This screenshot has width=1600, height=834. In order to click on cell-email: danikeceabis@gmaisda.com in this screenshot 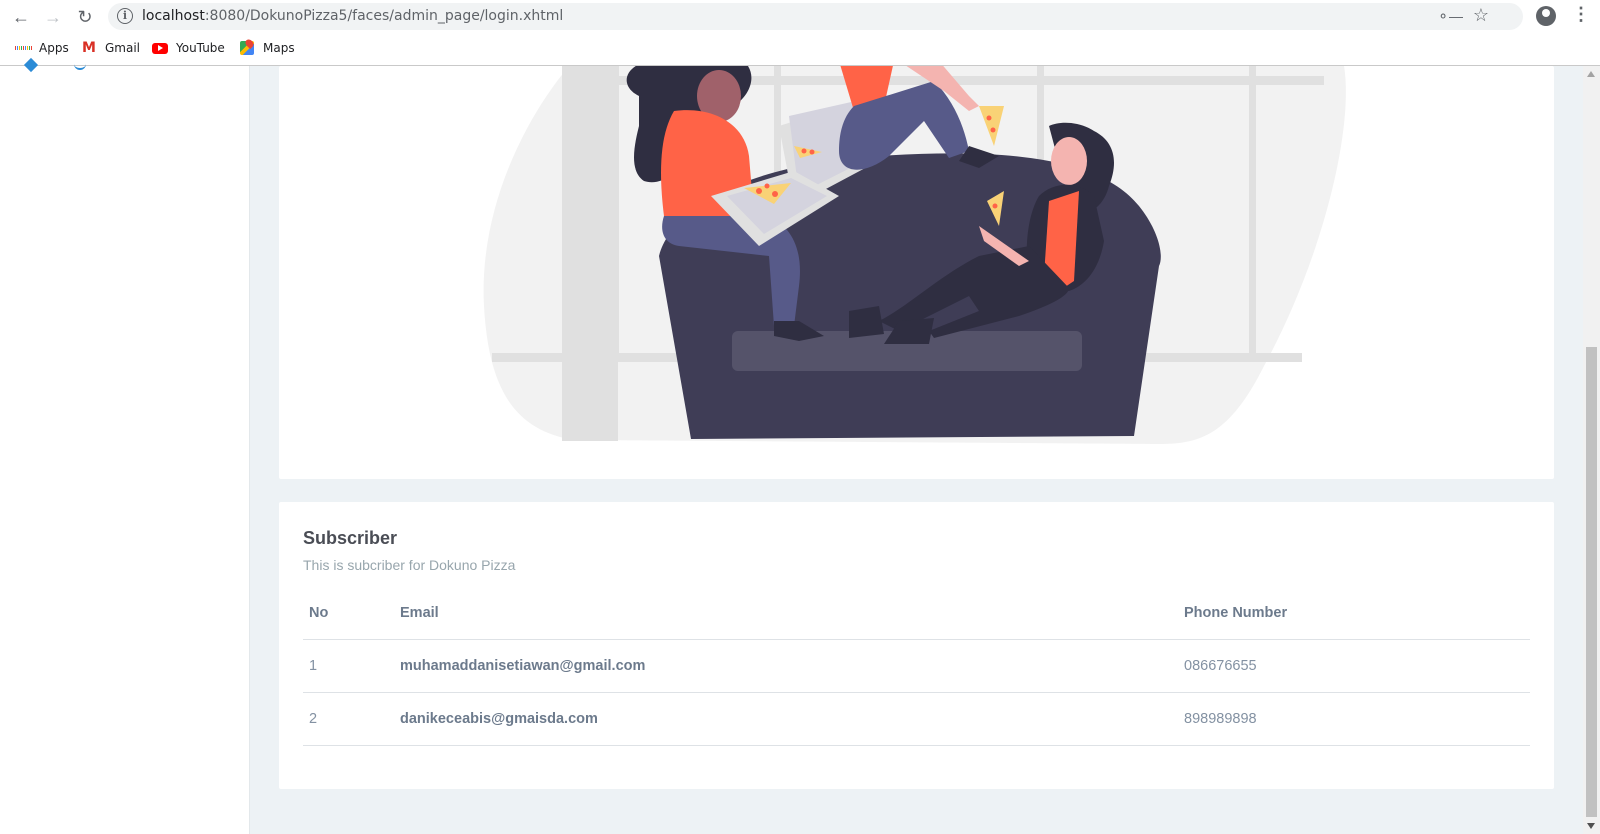, I will do `click(786, 719)`.